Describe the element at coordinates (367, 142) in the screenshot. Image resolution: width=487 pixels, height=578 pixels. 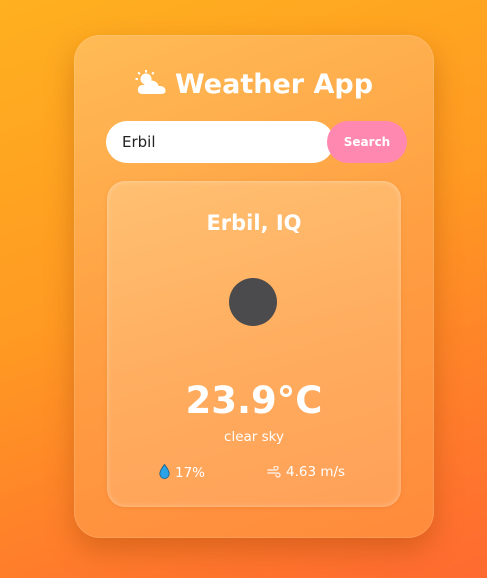
I see `search-button: Search` at that location.